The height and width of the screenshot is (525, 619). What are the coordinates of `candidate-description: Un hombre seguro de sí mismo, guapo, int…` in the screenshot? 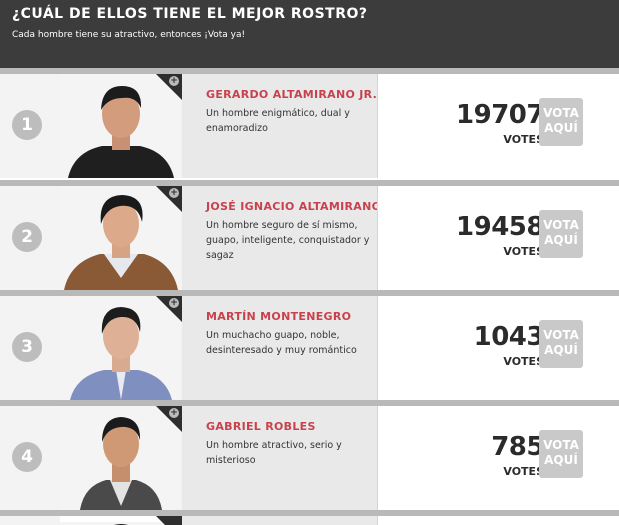 It's located at (288, 240).